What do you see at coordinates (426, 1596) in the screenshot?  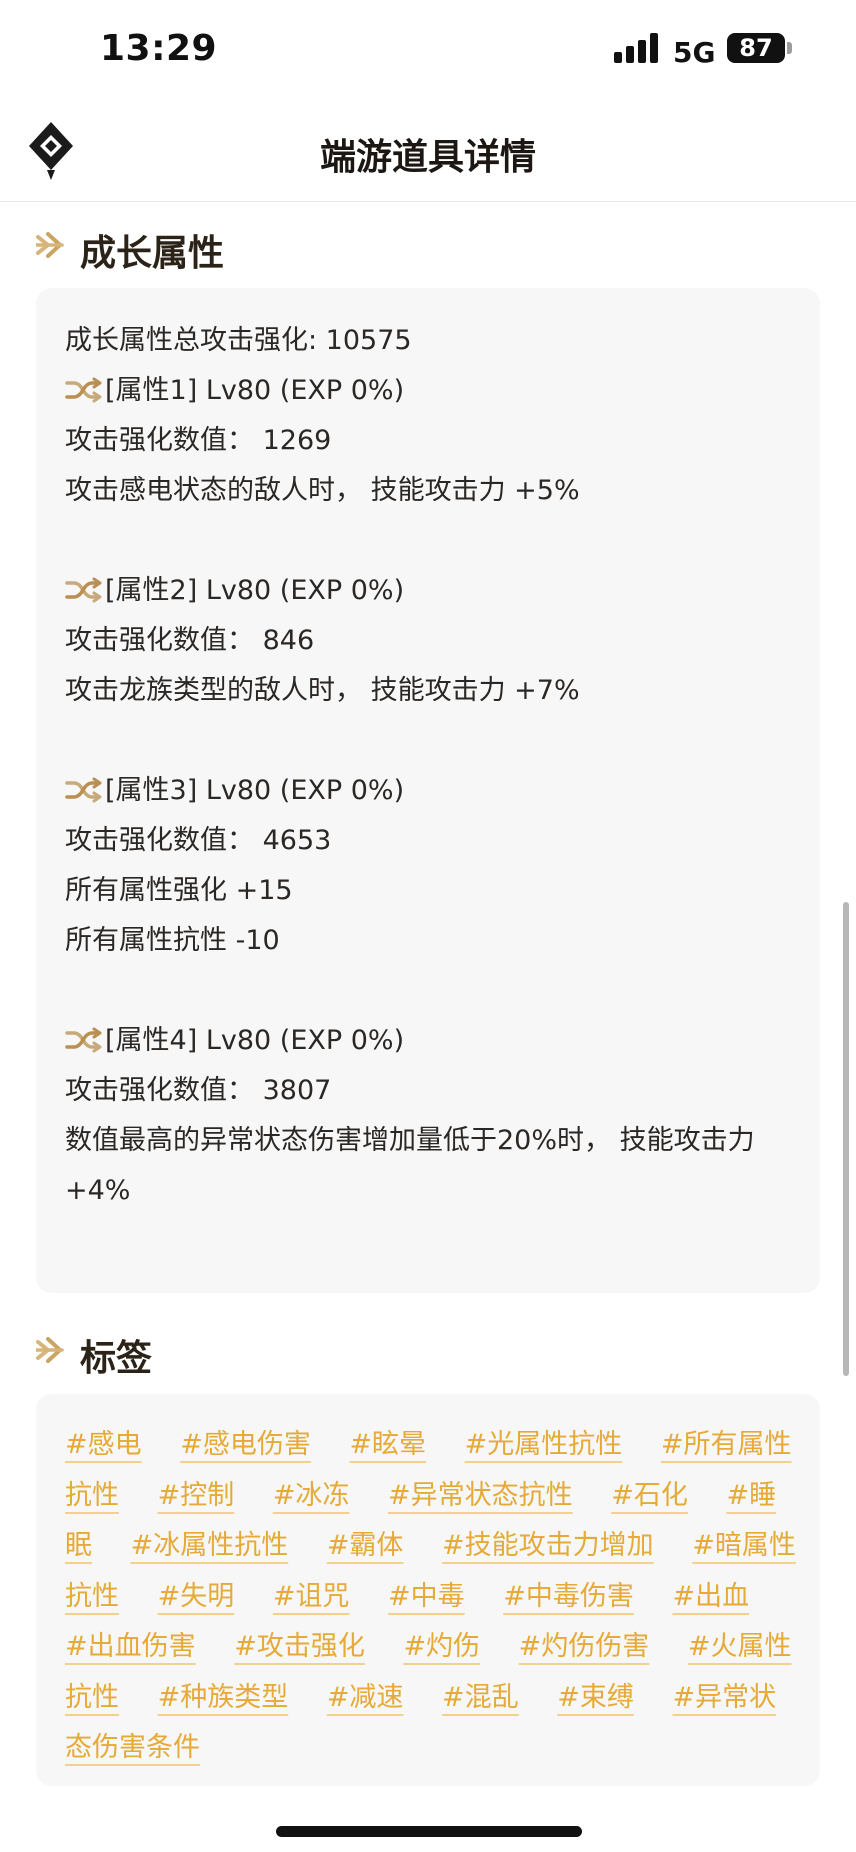 I see `tag-link: #中毒` at bounding box center [426, 1596].